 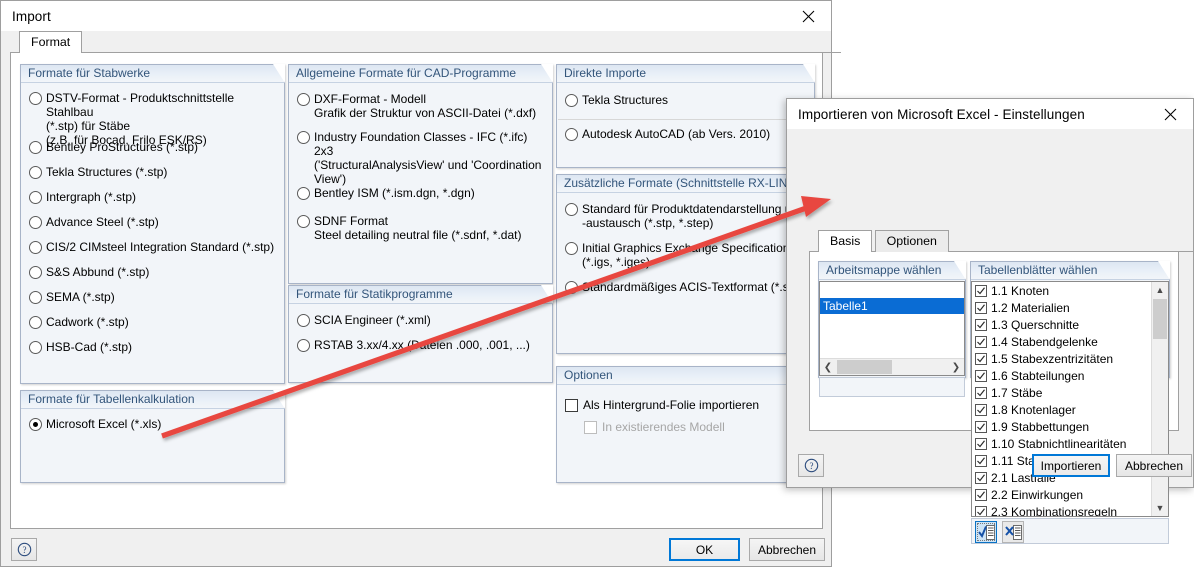 I want to click on list-item: 1.10 Stabnichtlinearitäten, so click(x=1070, y=443).